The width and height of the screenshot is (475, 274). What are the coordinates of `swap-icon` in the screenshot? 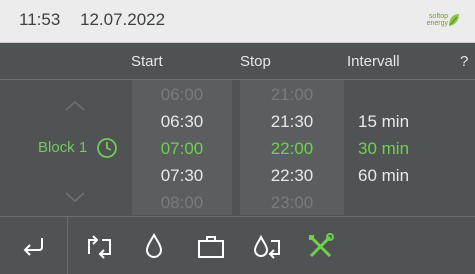 It's located at (99, 247).